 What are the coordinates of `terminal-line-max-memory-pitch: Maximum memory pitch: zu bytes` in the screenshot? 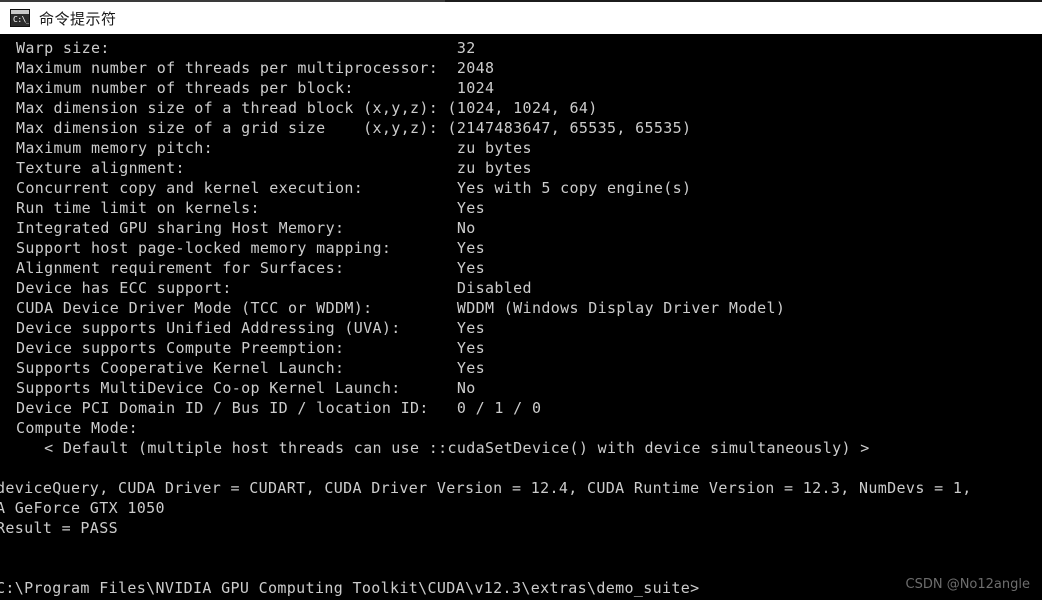 It's located at (274, 148).